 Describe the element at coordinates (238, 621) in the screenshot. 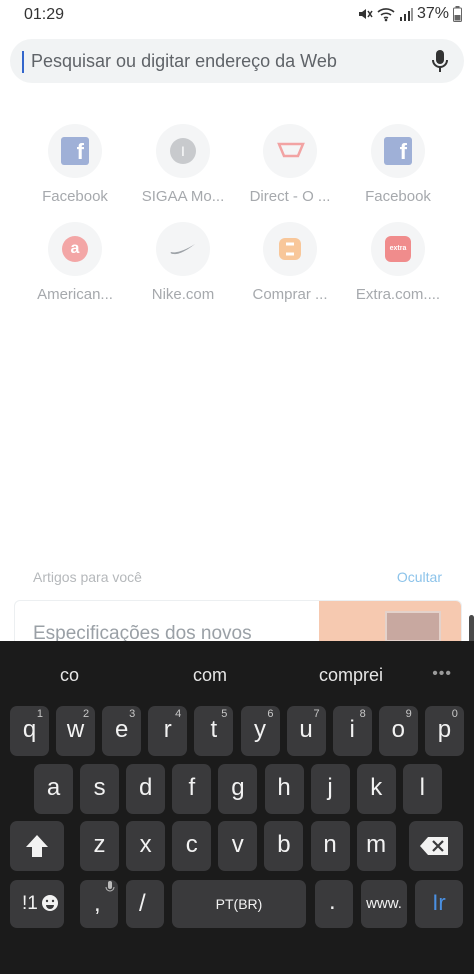

I see `article-card: Especificações dos novos` at that location.